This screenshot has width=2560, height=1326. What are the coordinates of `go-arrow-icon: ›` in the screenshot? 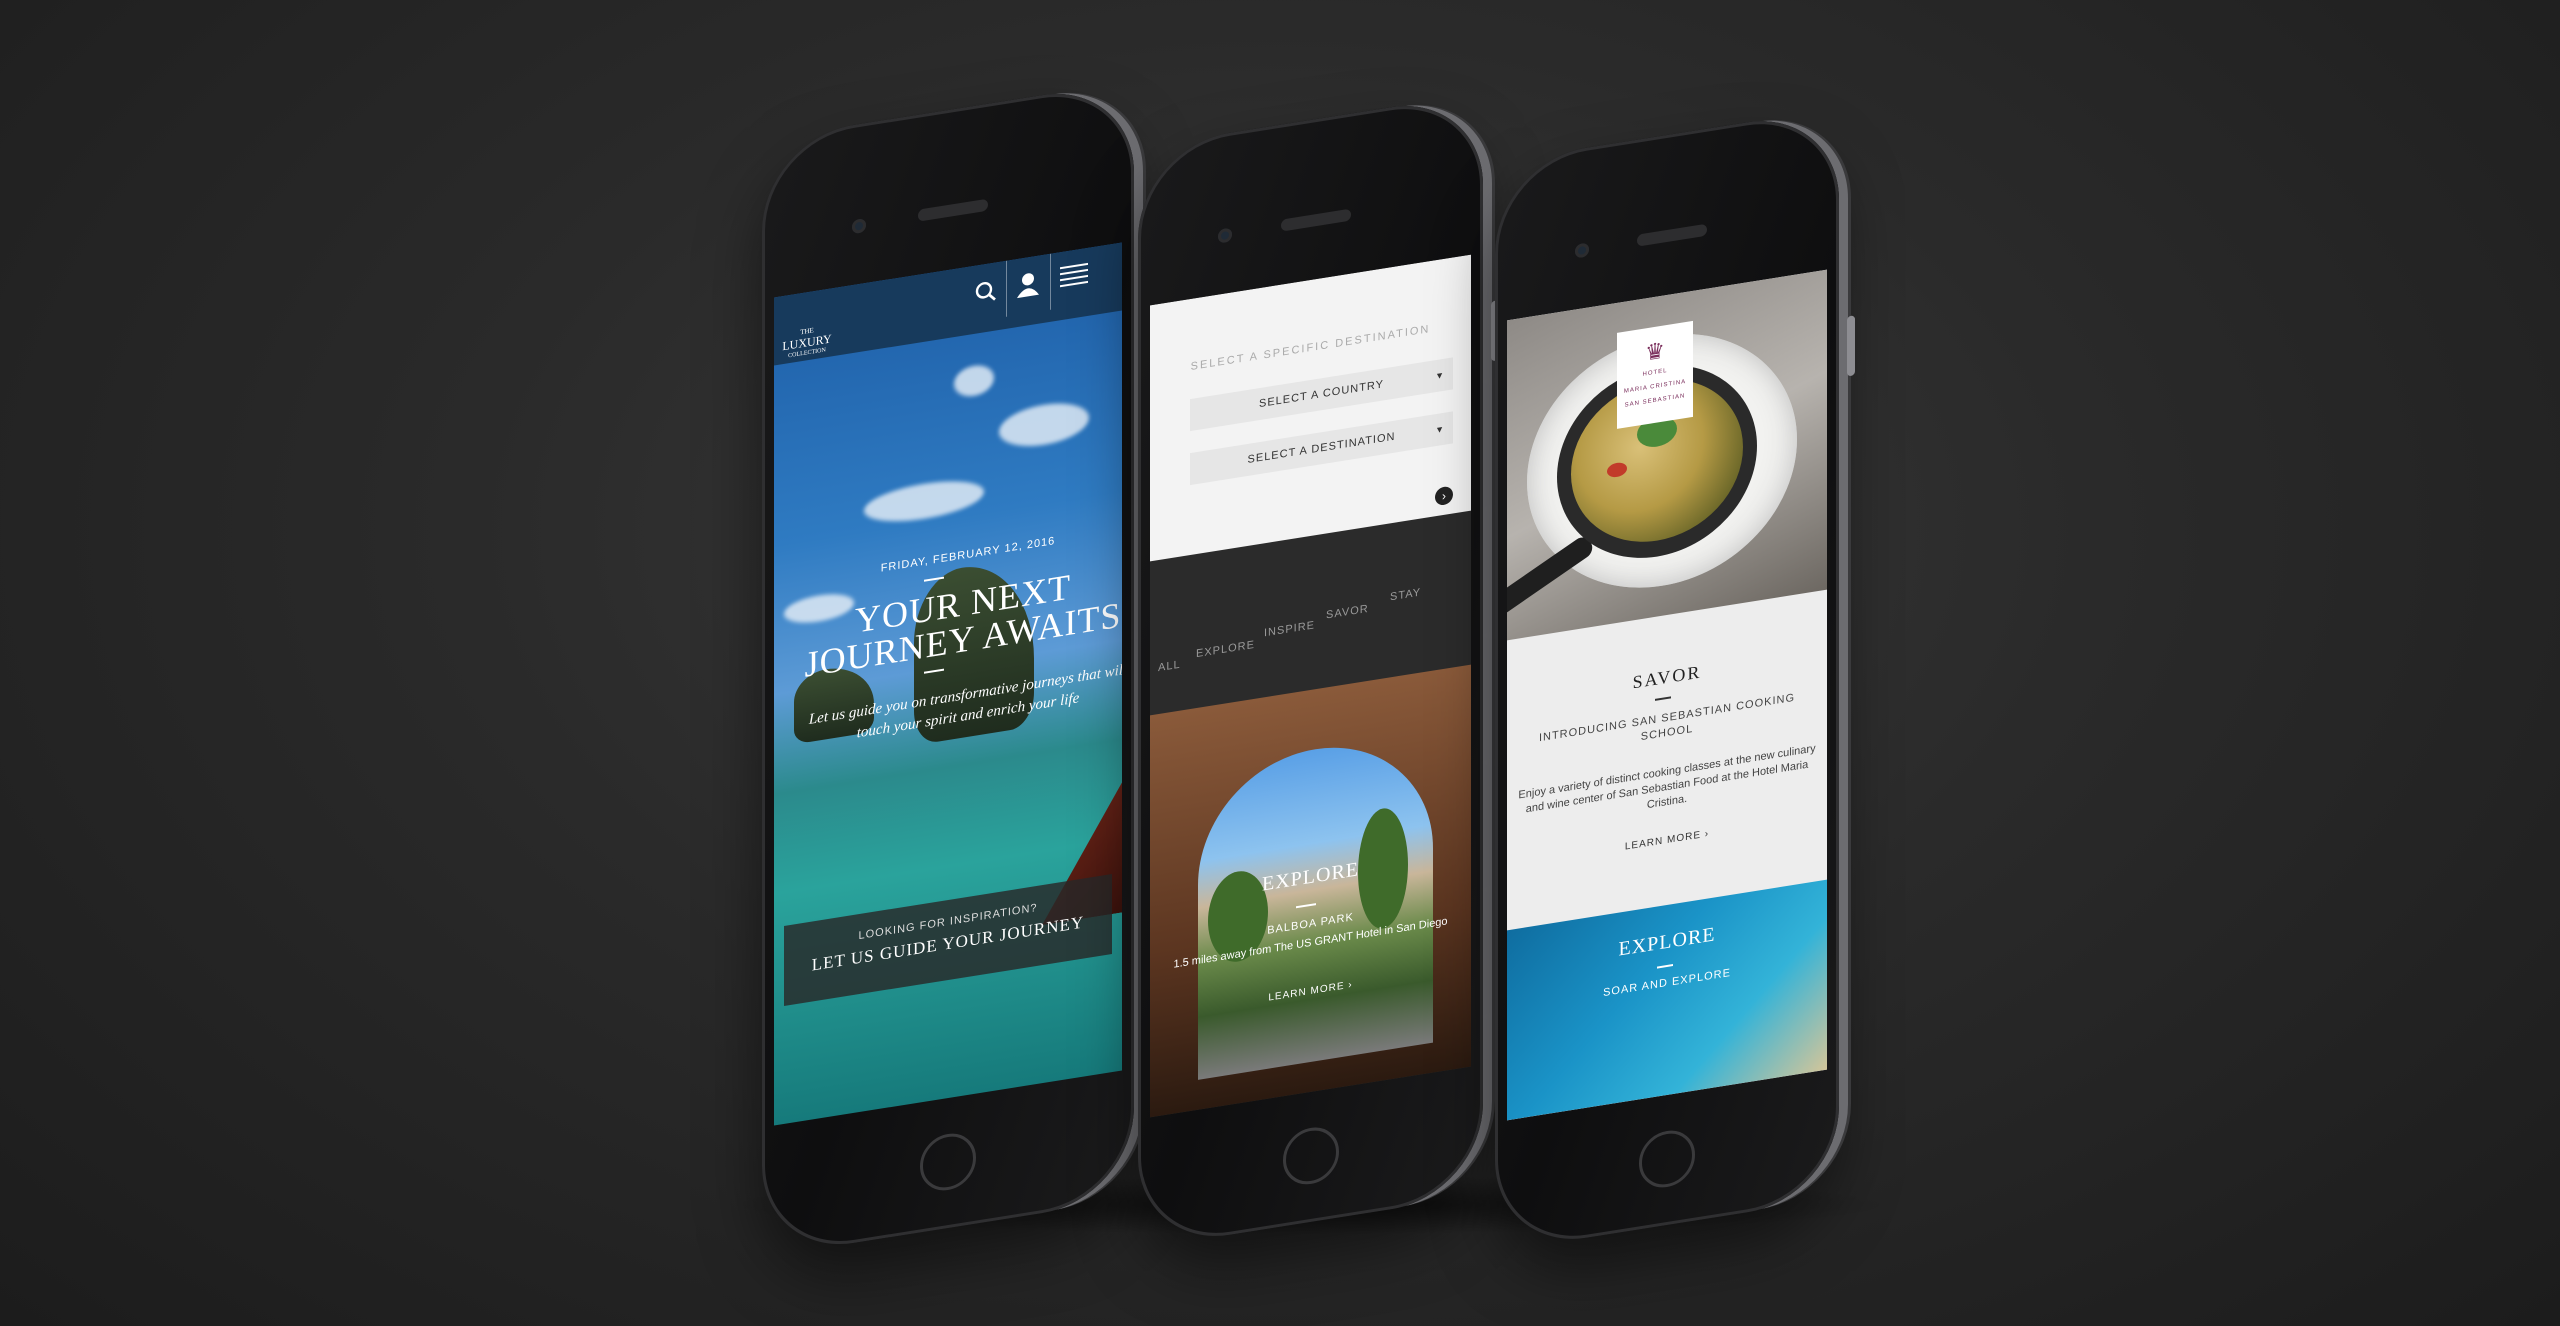 It's located at (1444, 496).